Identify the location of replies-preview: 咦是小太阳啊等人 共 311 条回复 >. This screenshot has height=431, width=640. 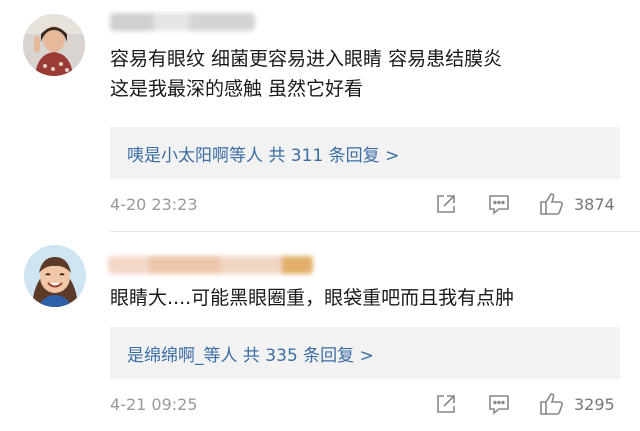
(365, 153).